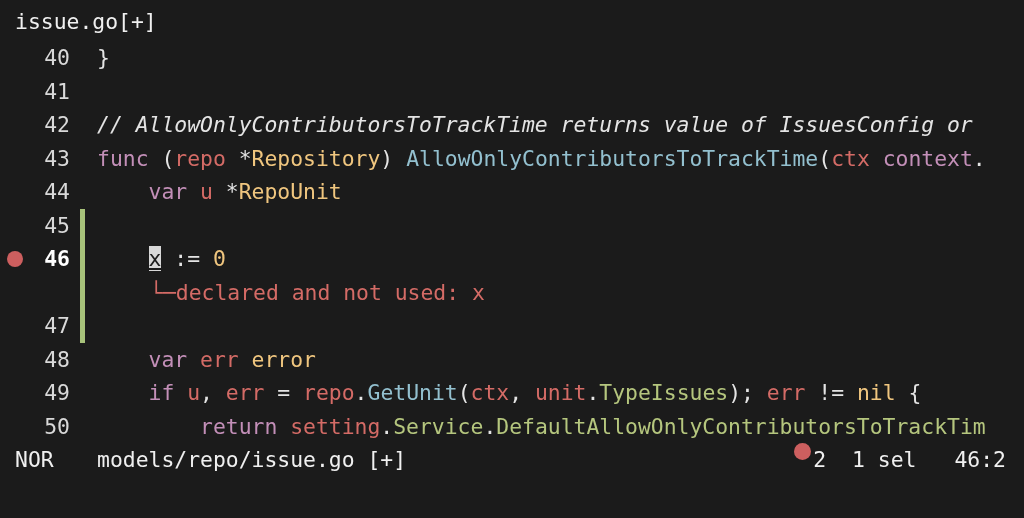 This screenshot has height=518, width=1024. Describe the element at coordinates (56, 393) in the screenshot. I see `line-number: 49` at that location.